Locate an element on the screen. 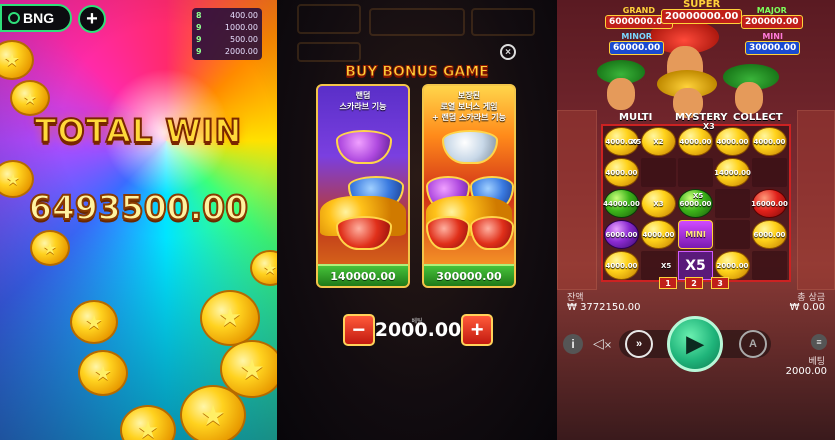  speaker-muted-icon: ◁× is located at coordinates (603, 344).